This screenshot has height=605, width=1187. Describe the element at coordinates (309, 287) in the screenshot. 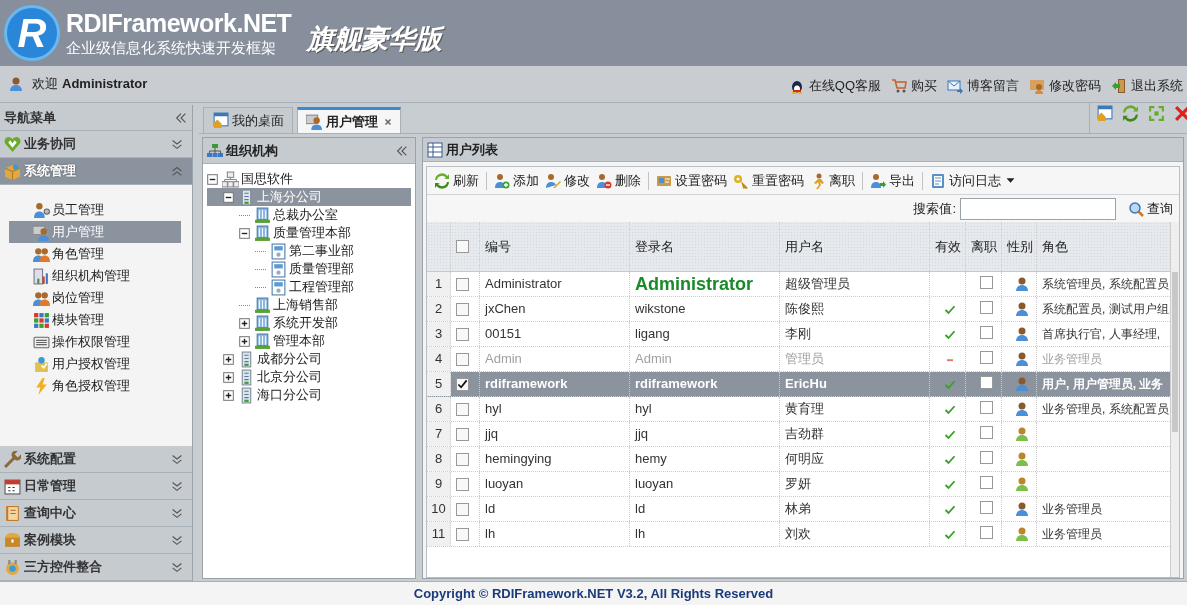

I see `tree-node: 工程管理部` at that location.